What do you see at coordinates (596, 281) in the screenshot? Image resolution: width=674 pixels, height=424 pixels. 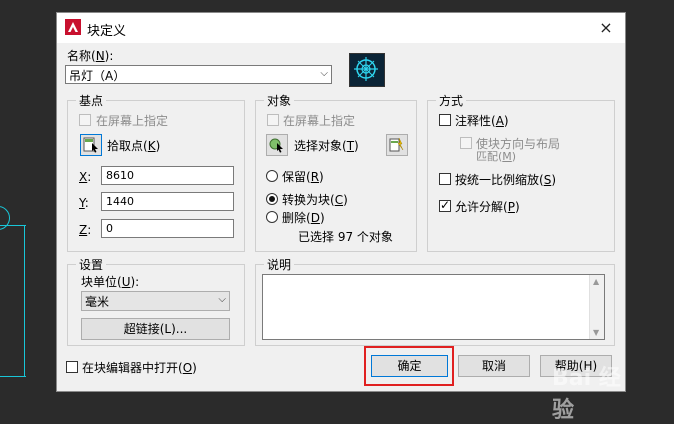 I see `scroll-up-icon: ▲` at bounding box center [596, 281].